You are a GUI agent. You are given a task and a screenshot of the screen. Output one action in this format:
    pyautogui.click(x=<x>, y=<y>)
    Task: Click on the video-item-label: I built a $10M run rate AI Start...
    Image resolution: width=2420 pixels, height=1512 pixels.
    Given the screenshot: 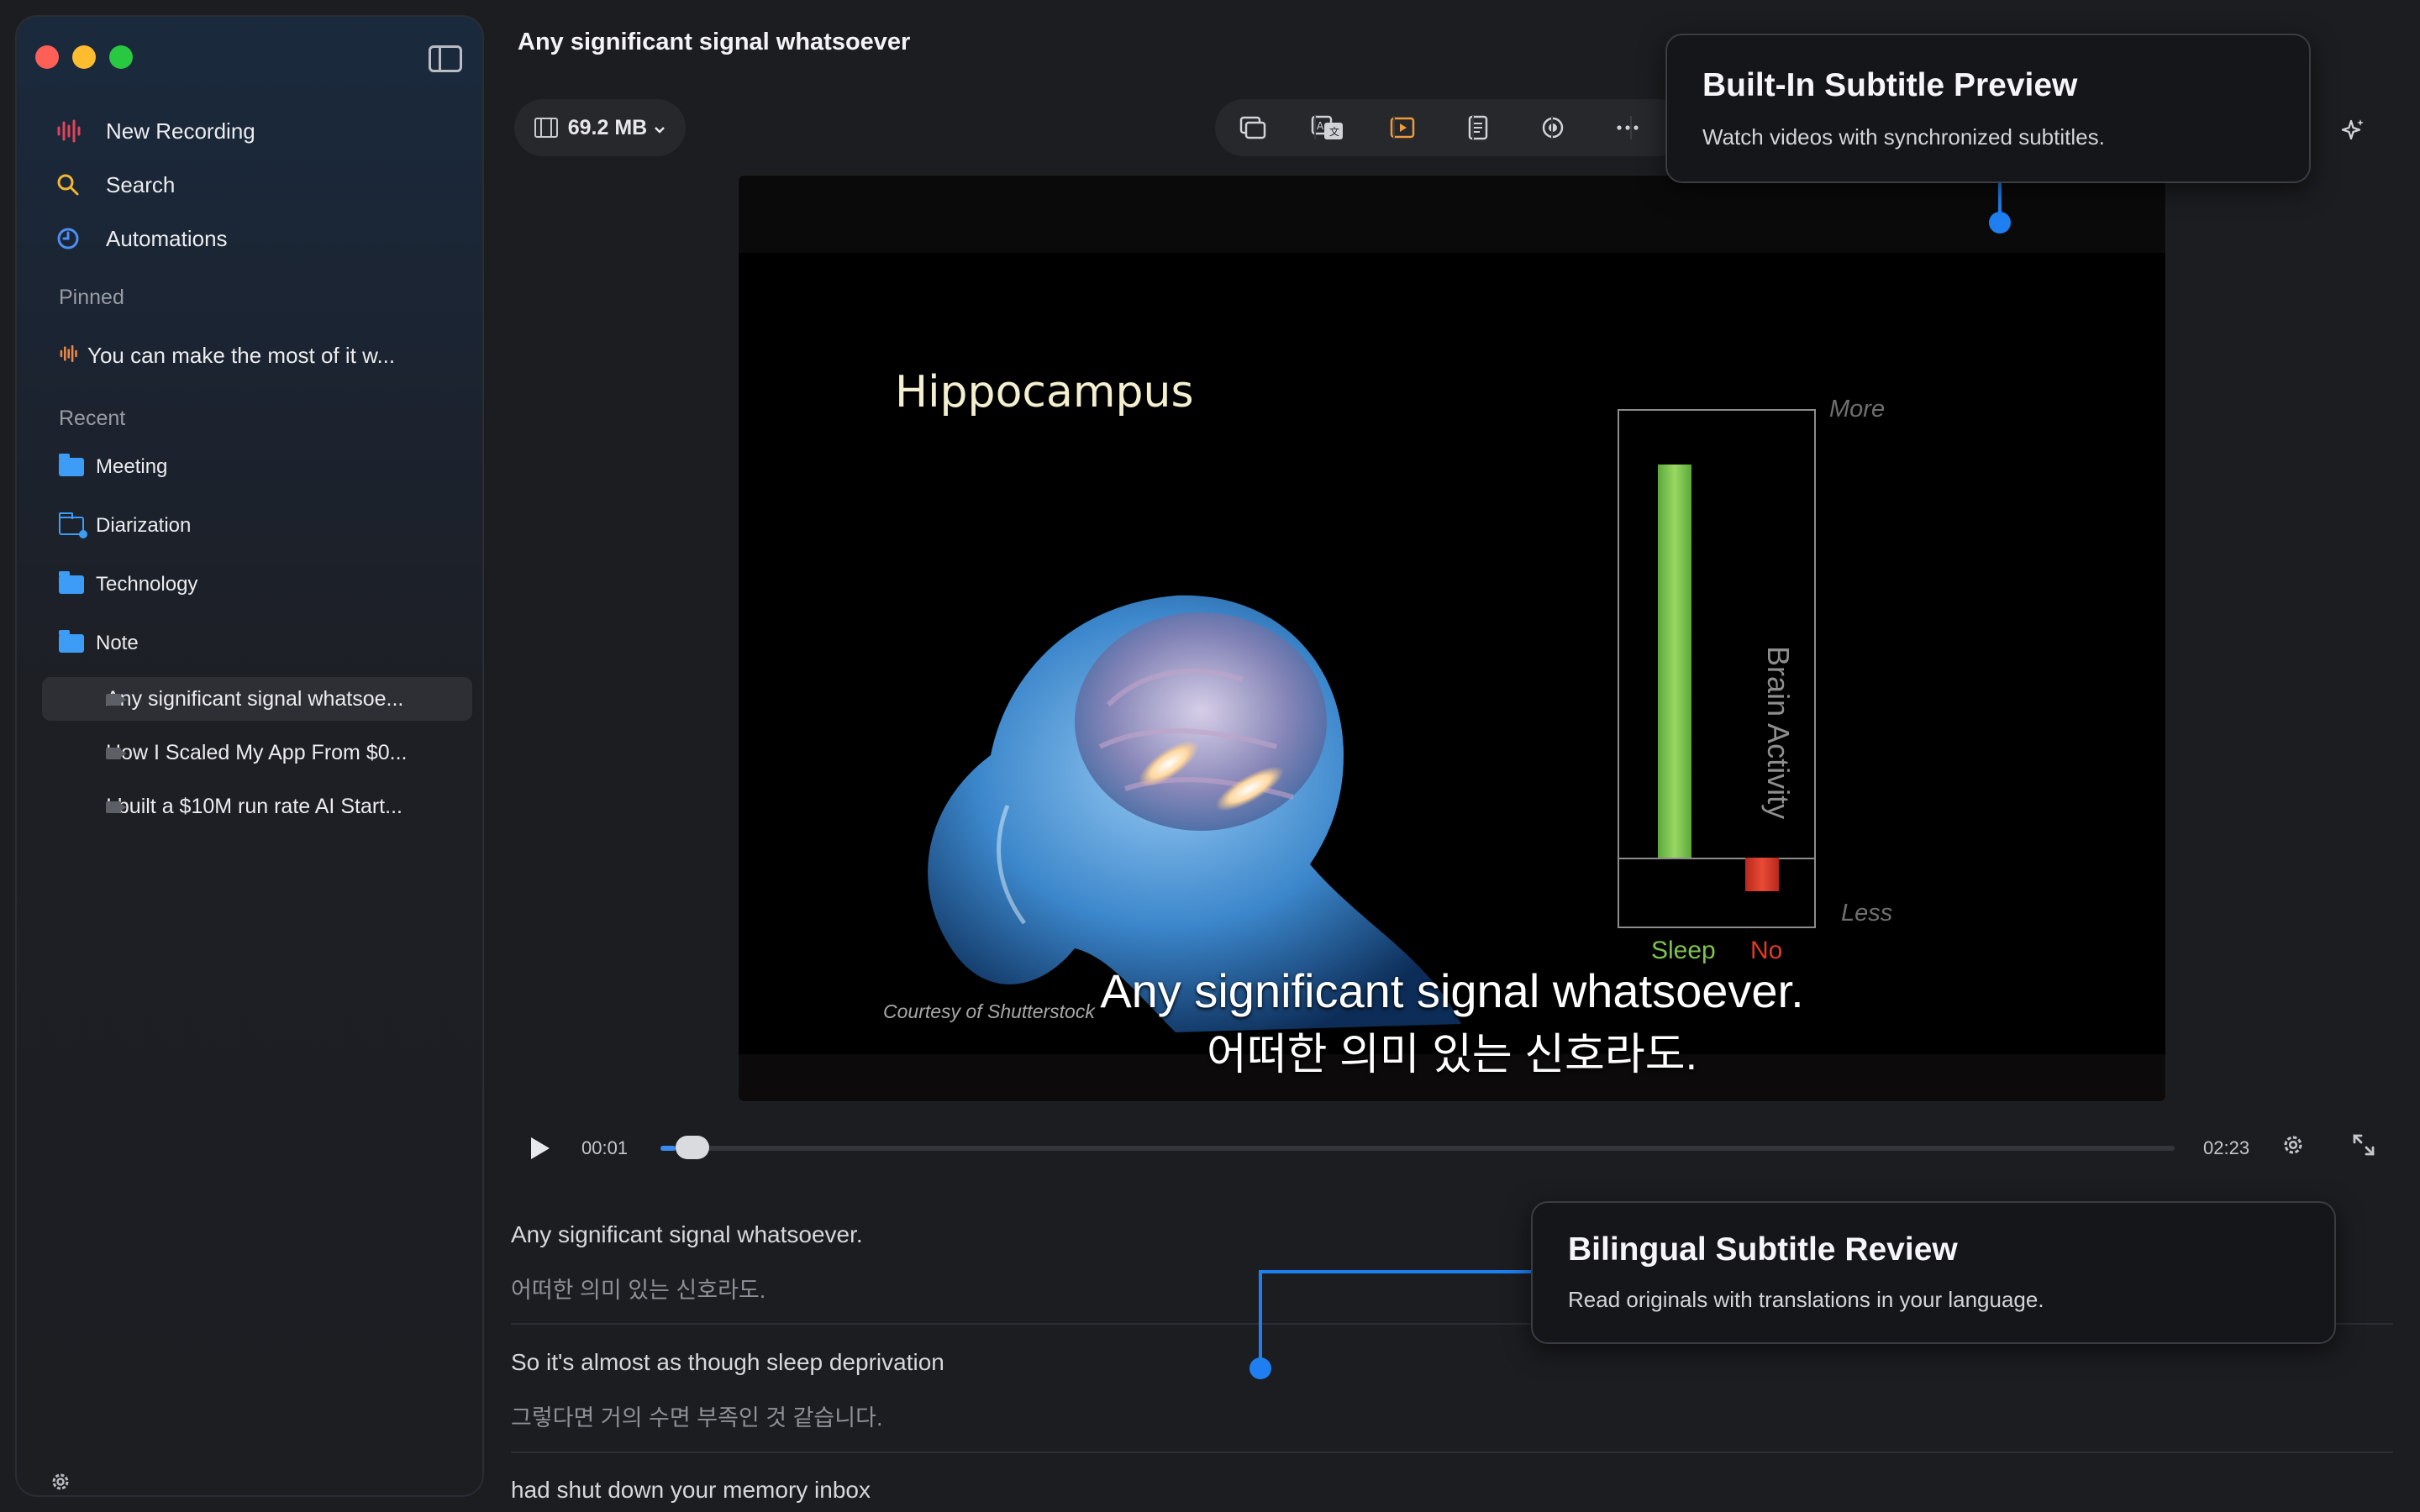 What is the action you would take?
    pyautogui.click(x=254, y=806)
    